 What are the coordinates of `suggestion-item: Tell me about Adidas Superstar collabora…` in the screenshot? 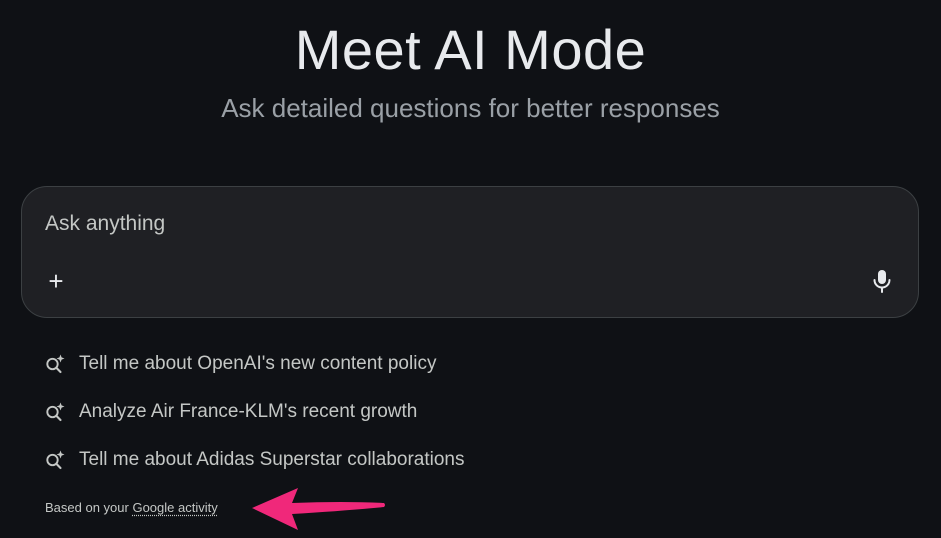 It's located at (254, 460).